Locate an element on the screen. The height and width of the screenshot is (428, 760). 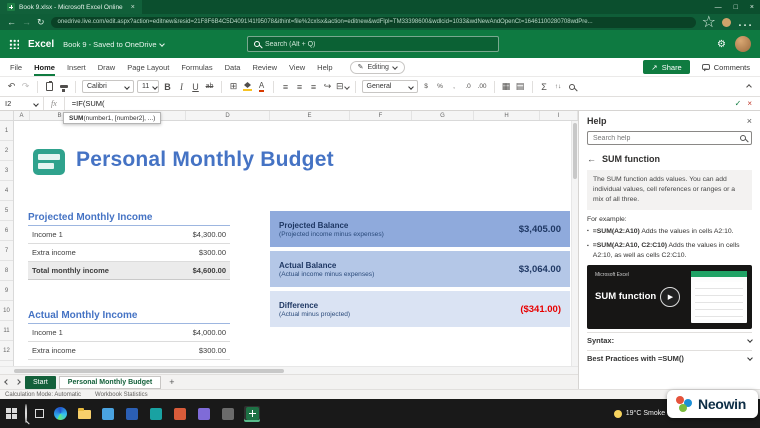
help-back-icon: ← is located at coordinates (591, 159).